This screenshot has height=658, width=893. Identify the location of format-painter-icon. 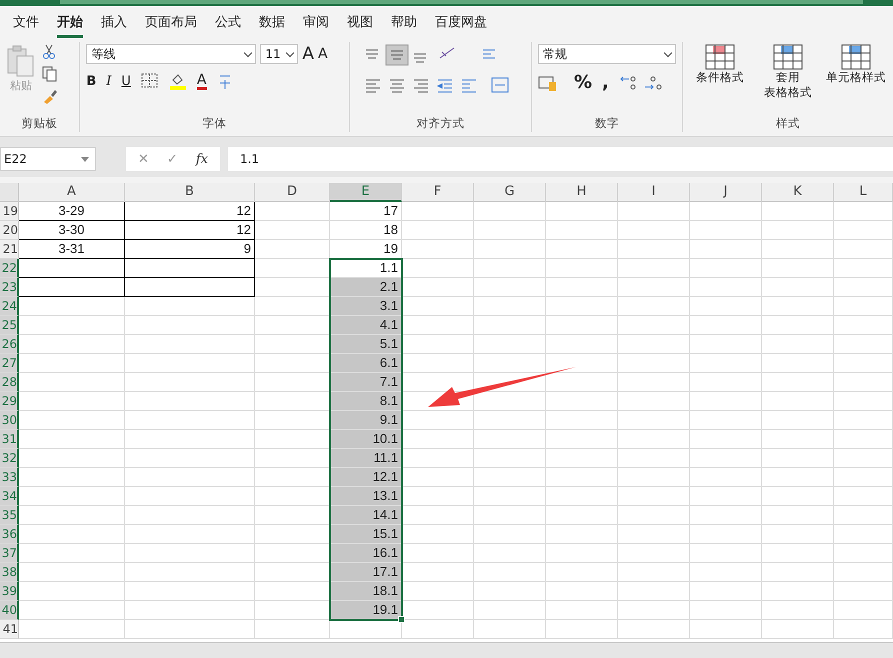
(50, 96).